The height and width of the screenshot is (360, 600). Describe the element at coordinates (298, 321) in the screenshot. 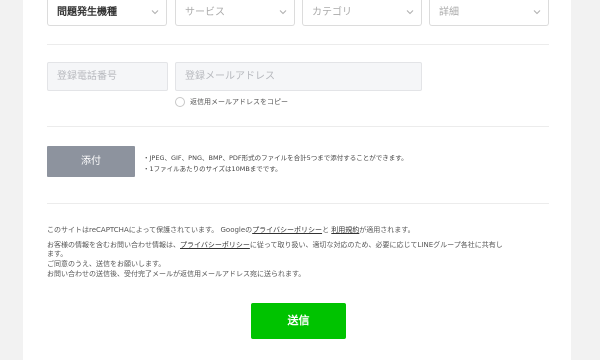

I see `submit-button: 送信` at that location.